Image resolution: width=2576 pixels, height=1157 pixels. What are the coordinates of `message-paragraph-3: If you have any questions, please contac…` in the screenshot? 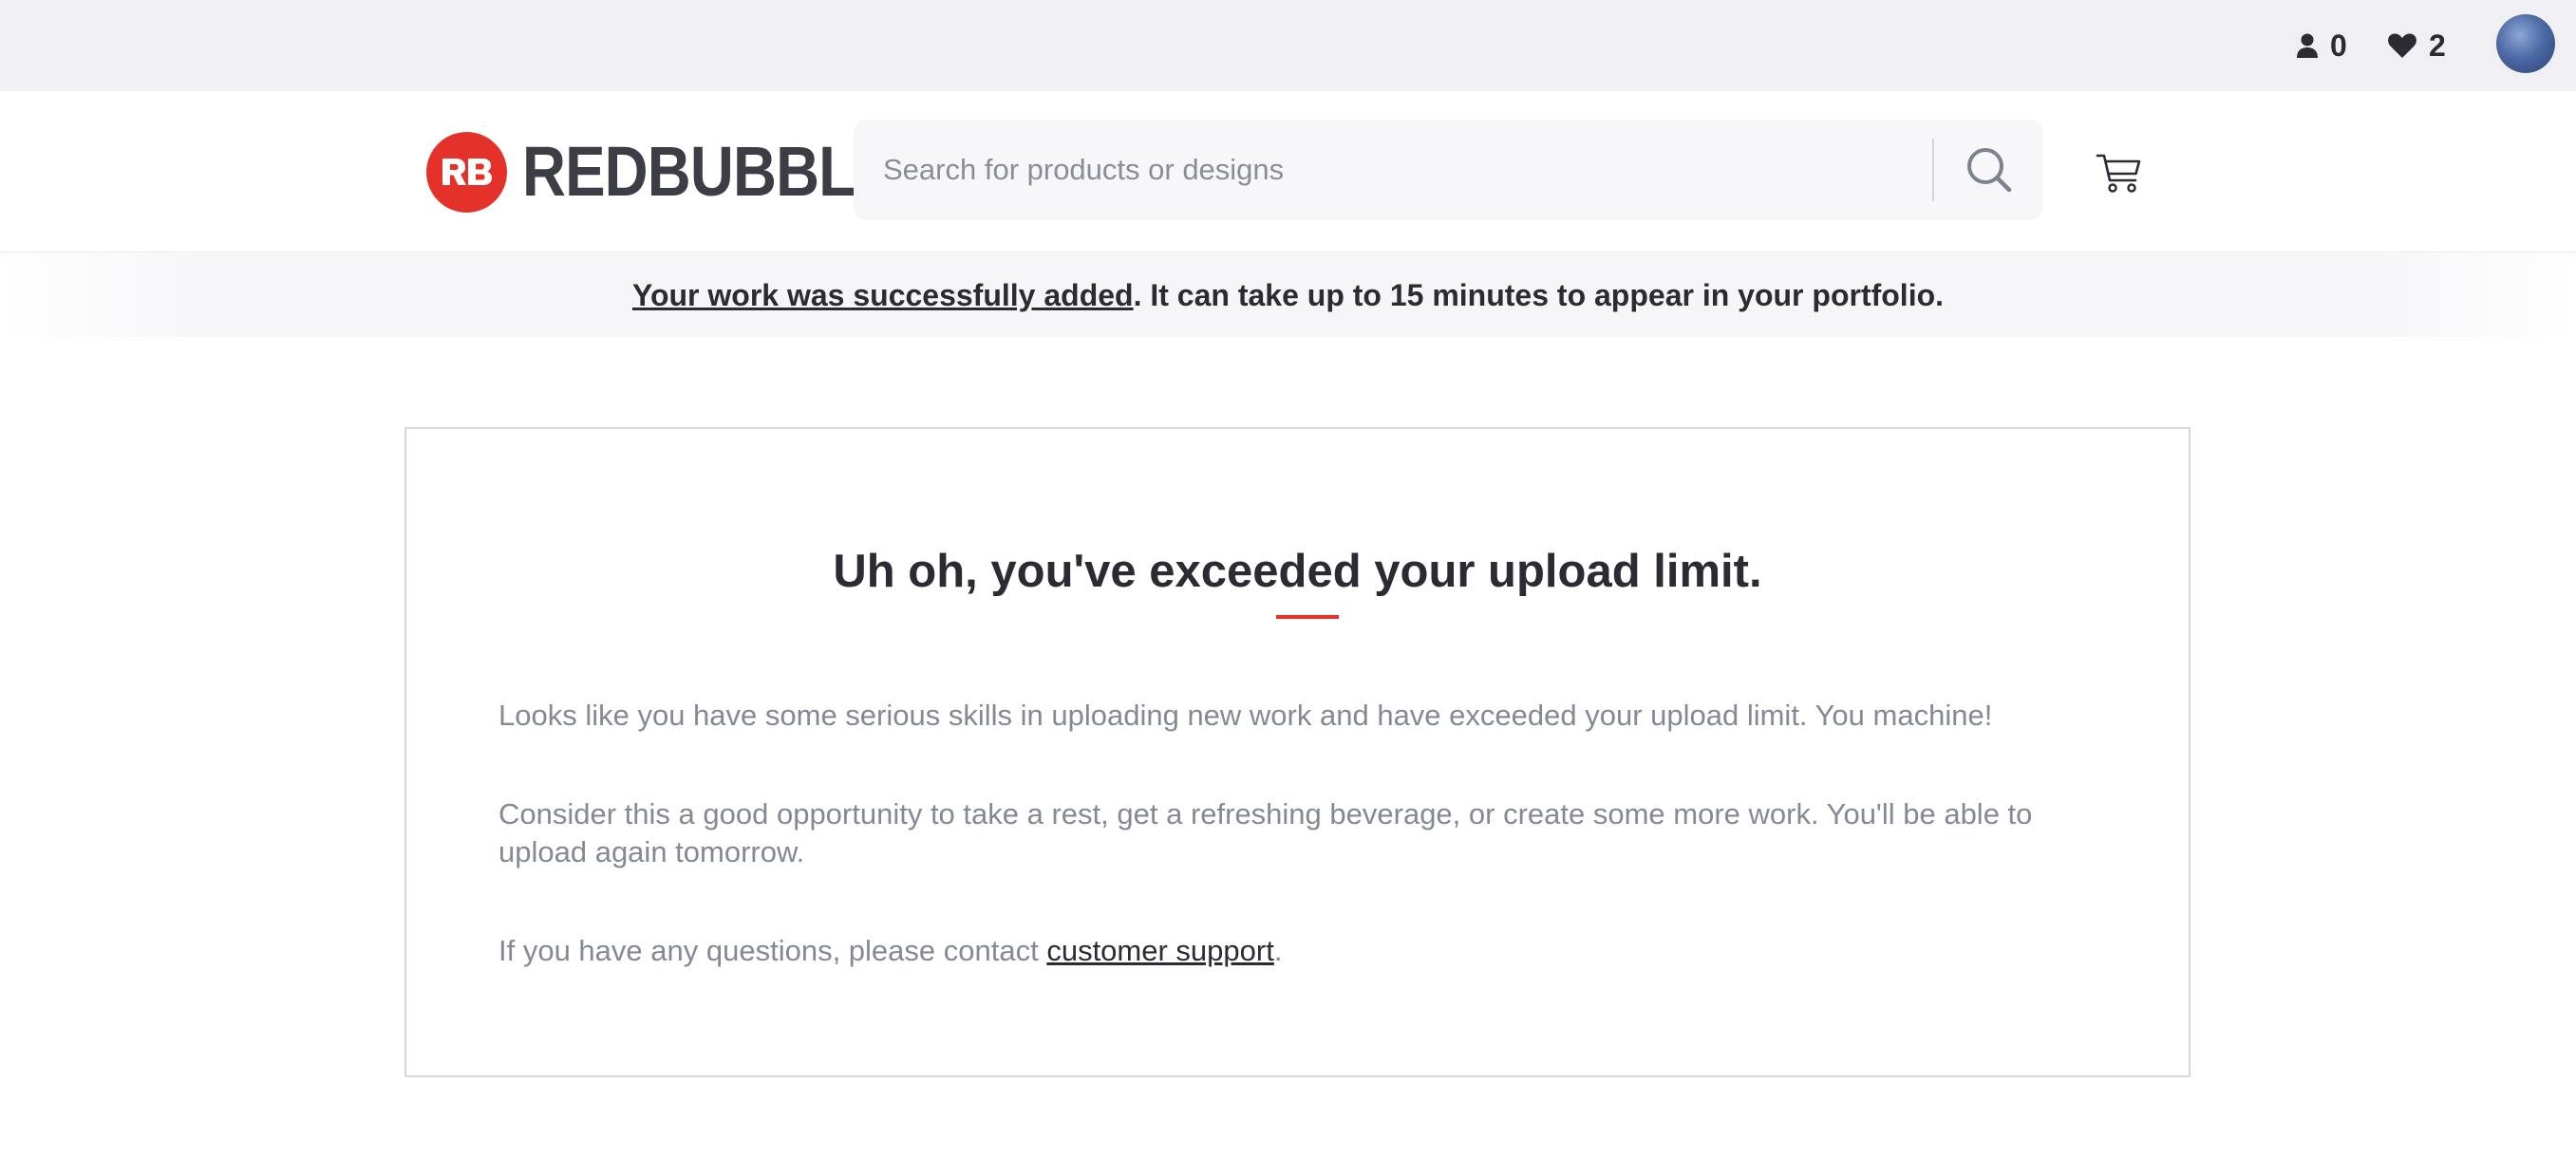 It's located at (1300, 951).